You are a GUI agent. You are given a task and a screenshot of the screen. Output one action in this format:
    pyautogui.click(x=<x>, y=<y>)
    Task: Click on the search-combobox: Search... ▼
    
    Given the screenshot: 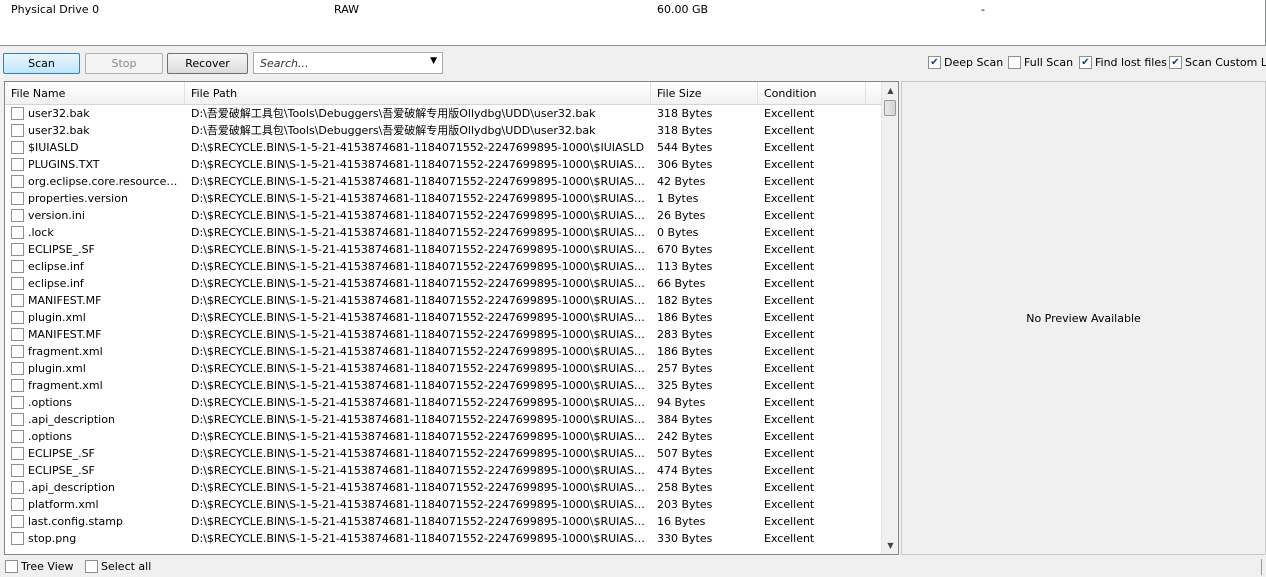 What is the action you would take?
    pyautogui.click(x=348, y=63)
    